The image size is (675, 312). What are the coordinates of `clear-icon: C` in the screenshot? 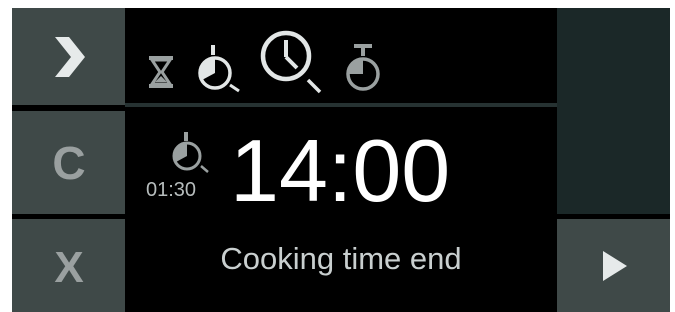 It's located at (68, 163).